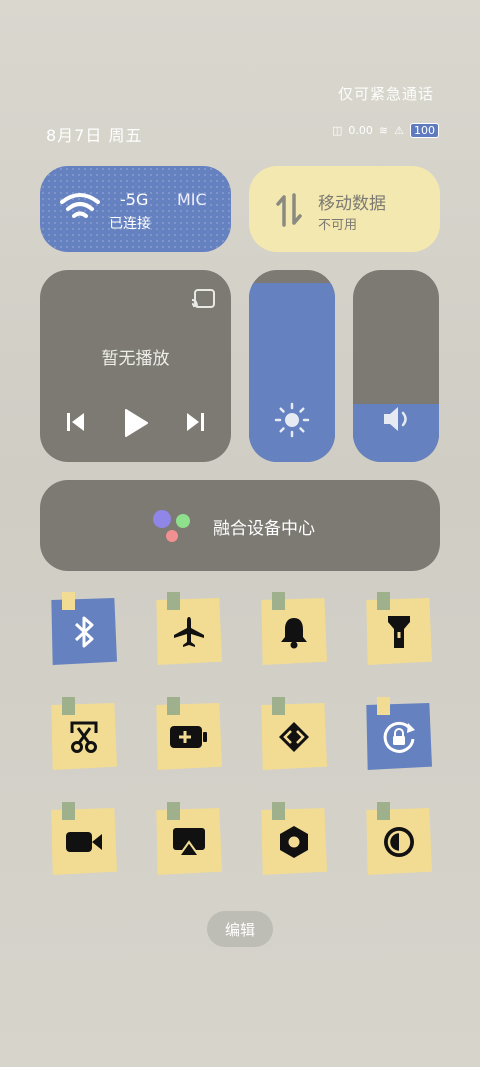  Describe the element at coordinates (385, 94) in the screenshot. I see `emergency-call-text: 仅可紧急通话` at that location.